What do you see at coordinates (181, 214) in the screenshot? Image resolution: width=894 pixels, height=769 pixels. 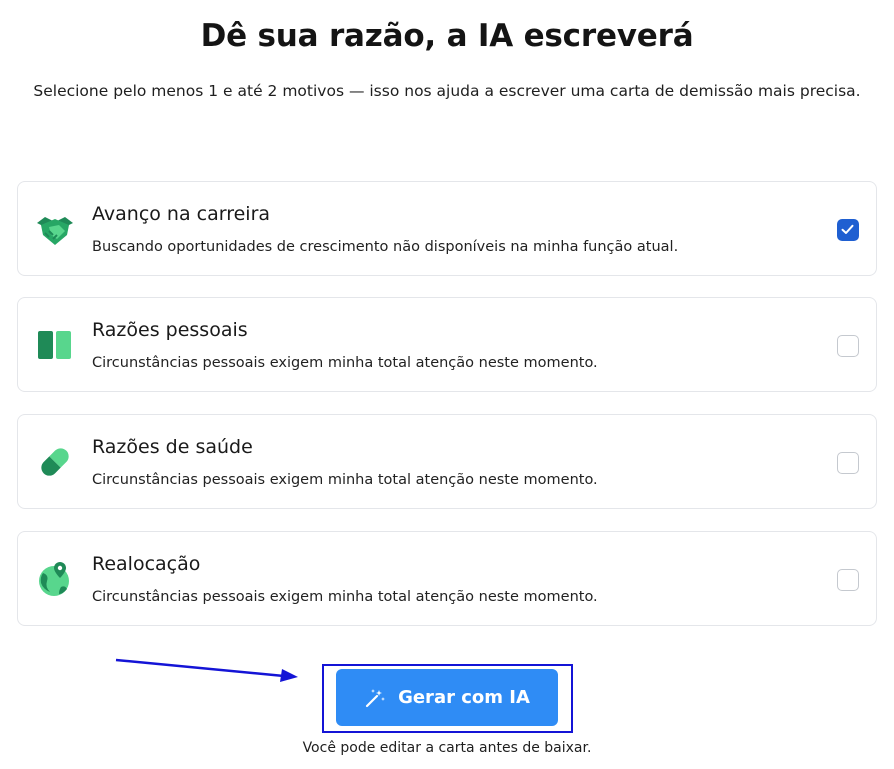 I see `reason-title: Avanço na carreira` at bounding box center [181, 214].